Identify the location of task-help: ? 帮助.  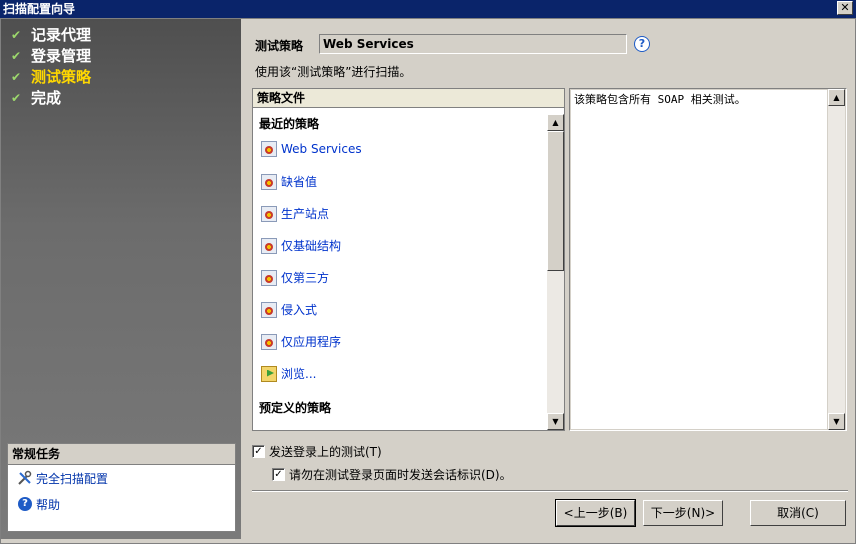
(121, 504).